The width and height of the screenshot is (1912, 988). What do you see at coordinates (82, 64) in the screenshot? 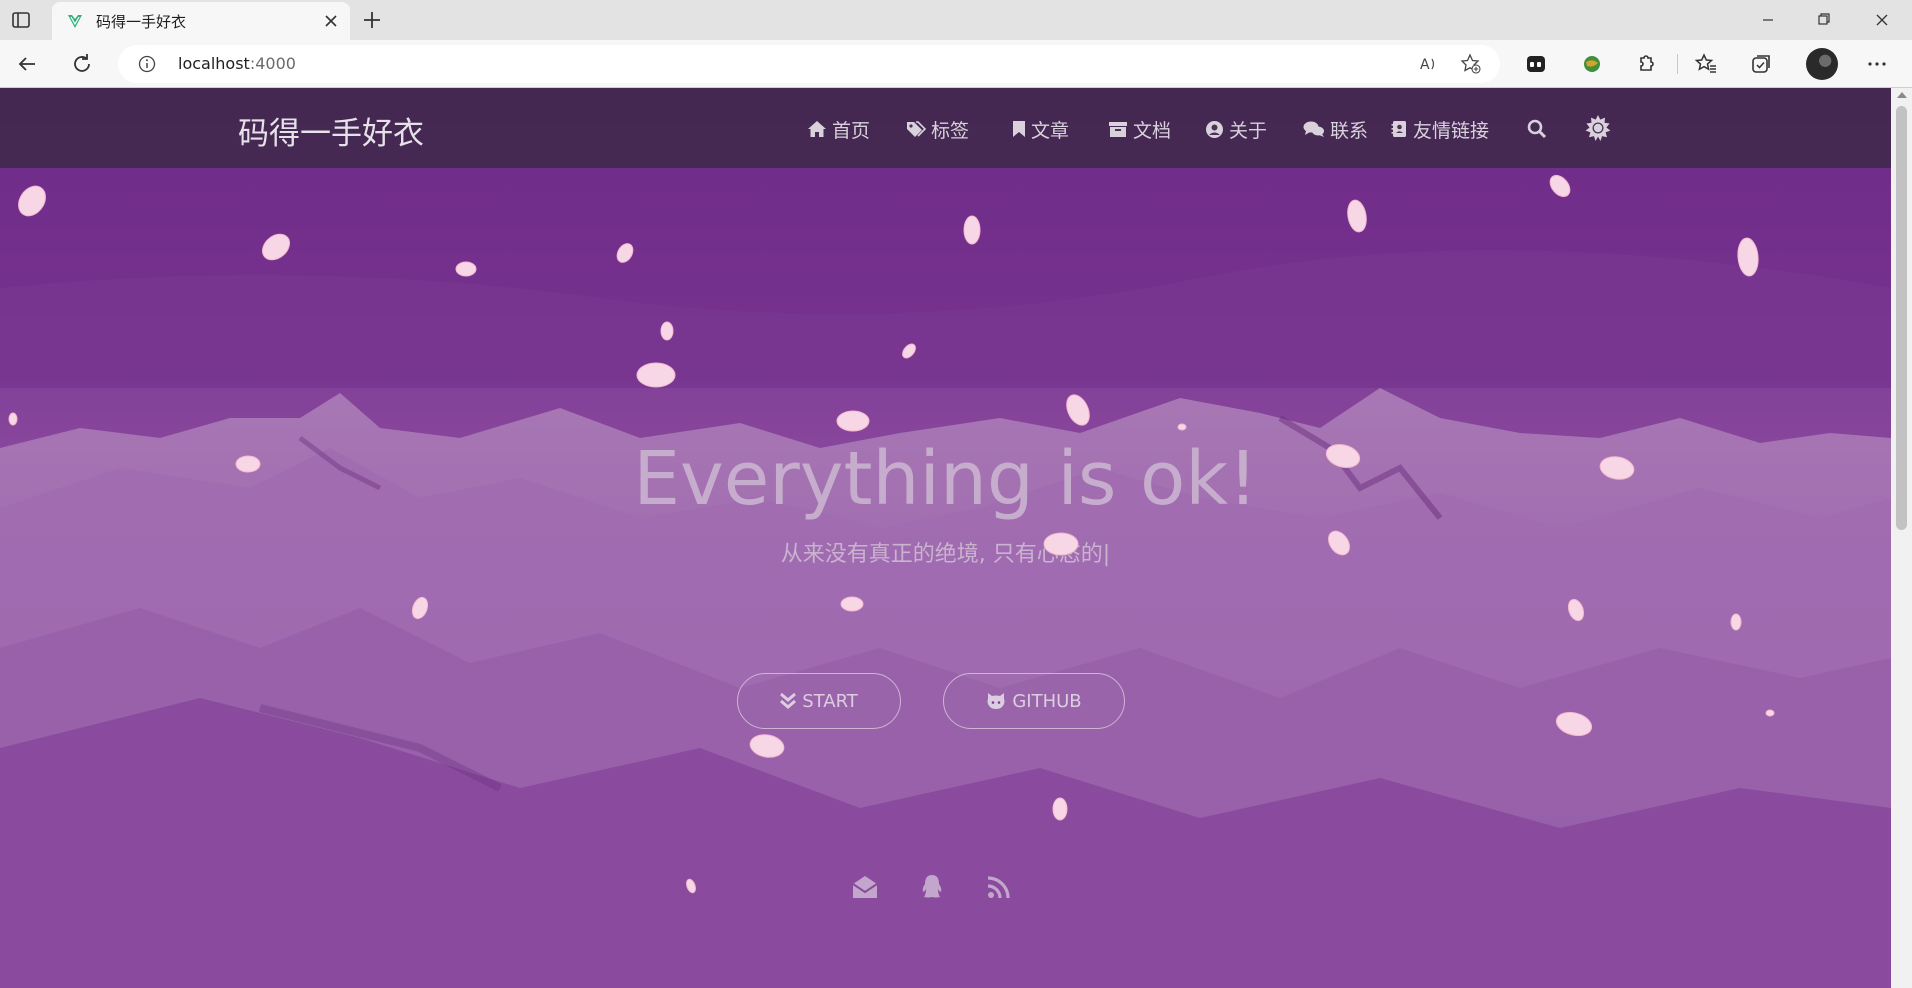
I see `refresh-icon` at bounding box center [82, 64].